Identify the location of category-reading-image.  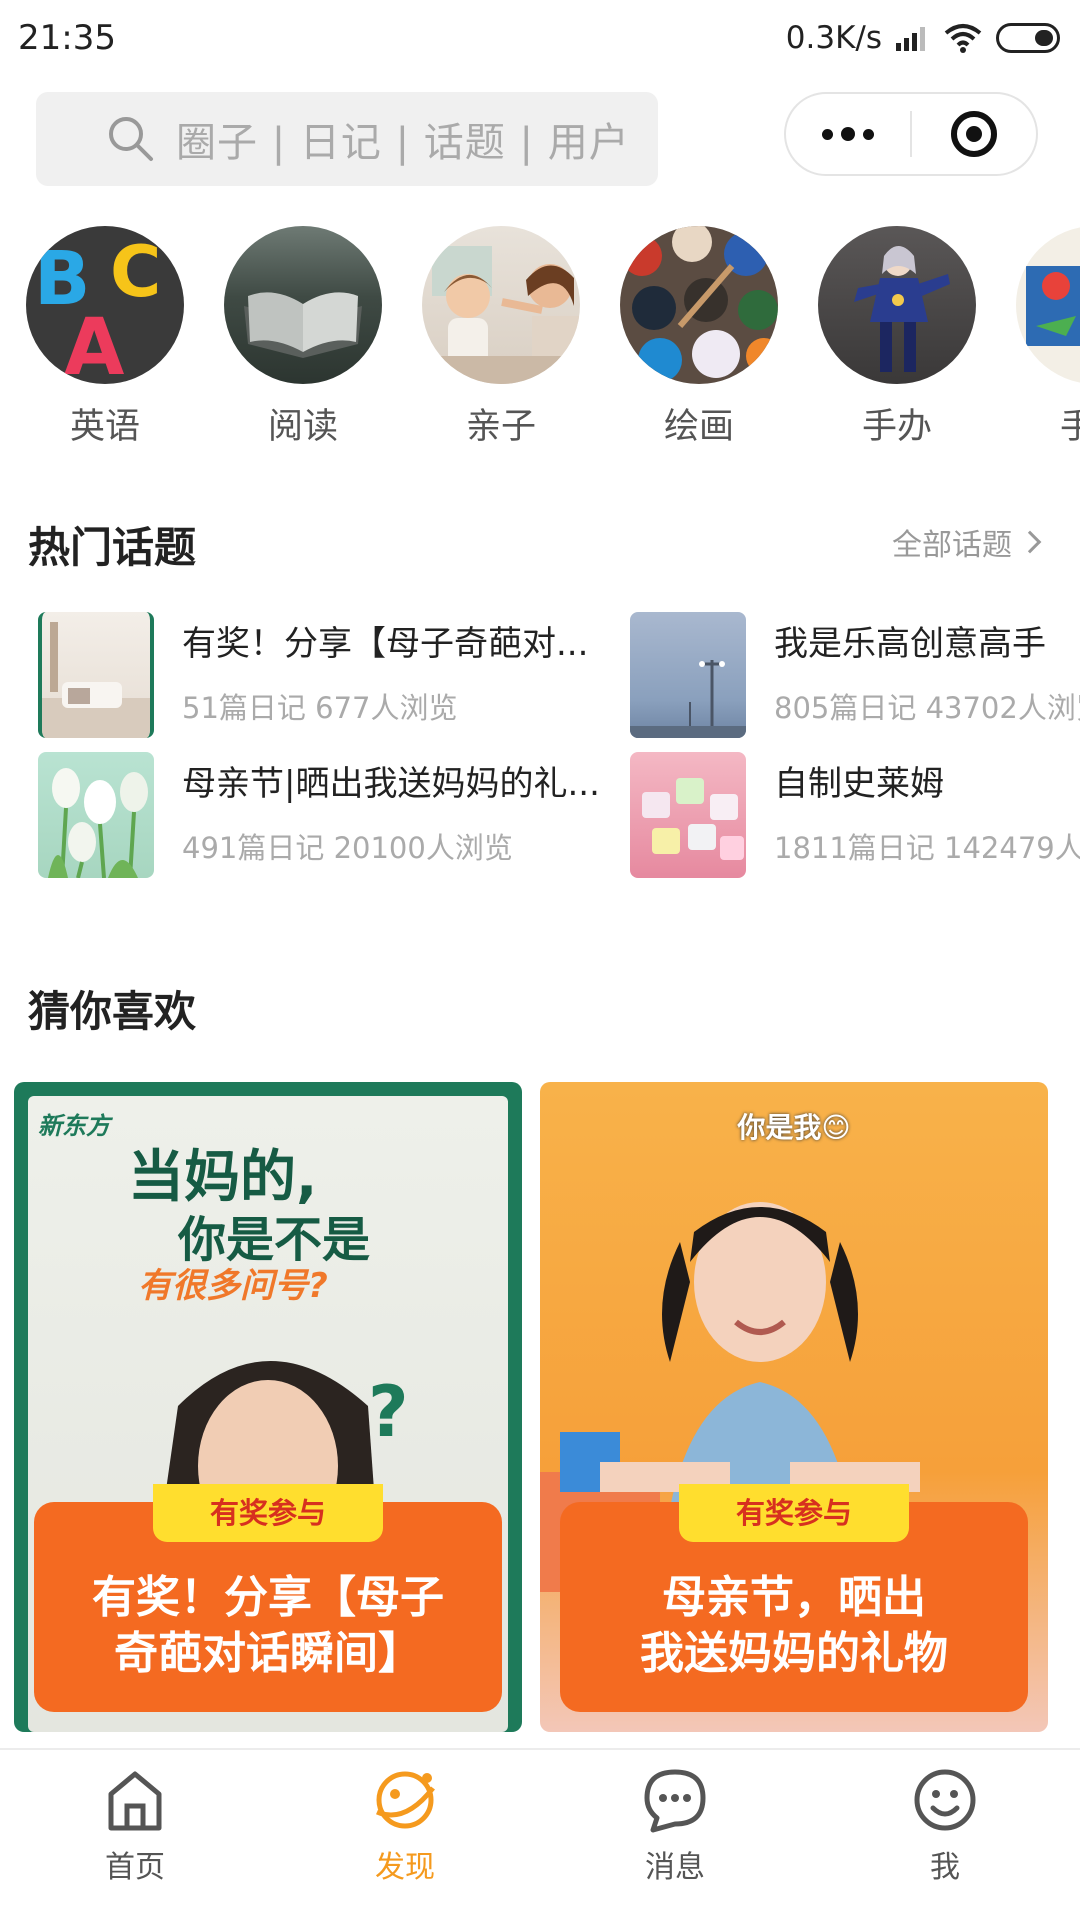
(303, 305).